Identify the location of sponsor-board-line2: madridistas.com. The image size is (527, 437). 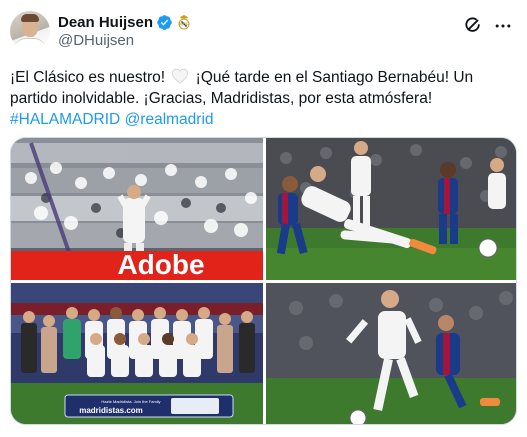
(111, 410).